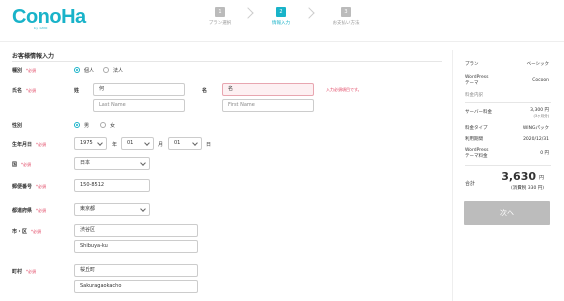 The width and height of the screenshot is (564, 301). What do you see at coordinates (22, 187) in the screenshot?
I see `zip-label-text: 郵便番号` at bounding box center [22, 187].